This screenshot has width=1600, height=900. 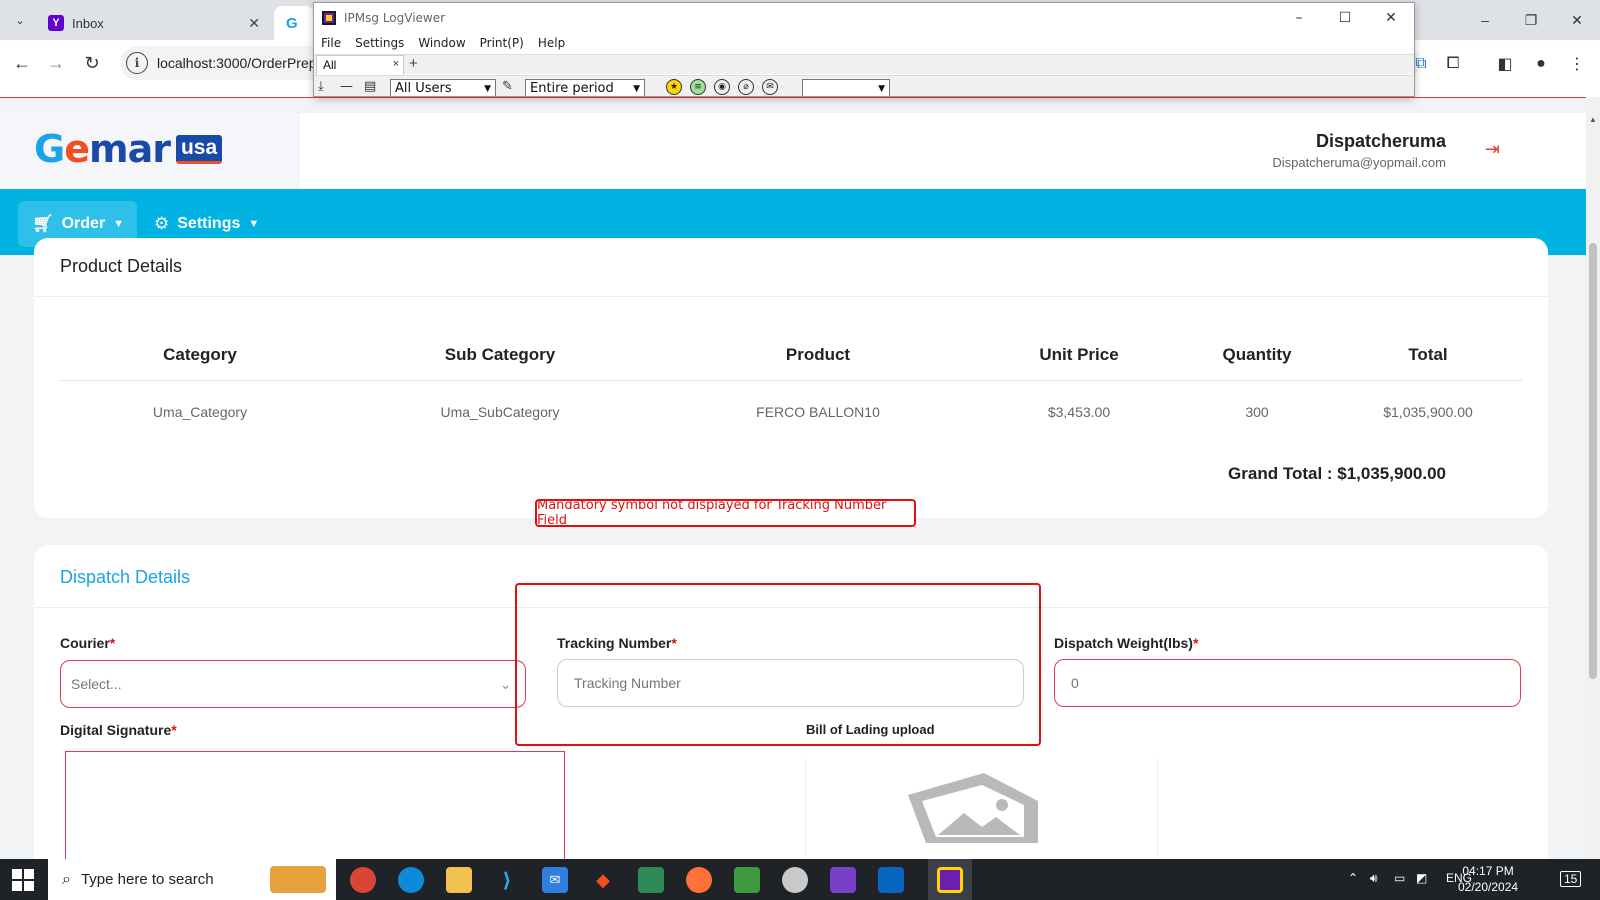 I want to click on nav-order-label: Order, so click(x=83, y=223).